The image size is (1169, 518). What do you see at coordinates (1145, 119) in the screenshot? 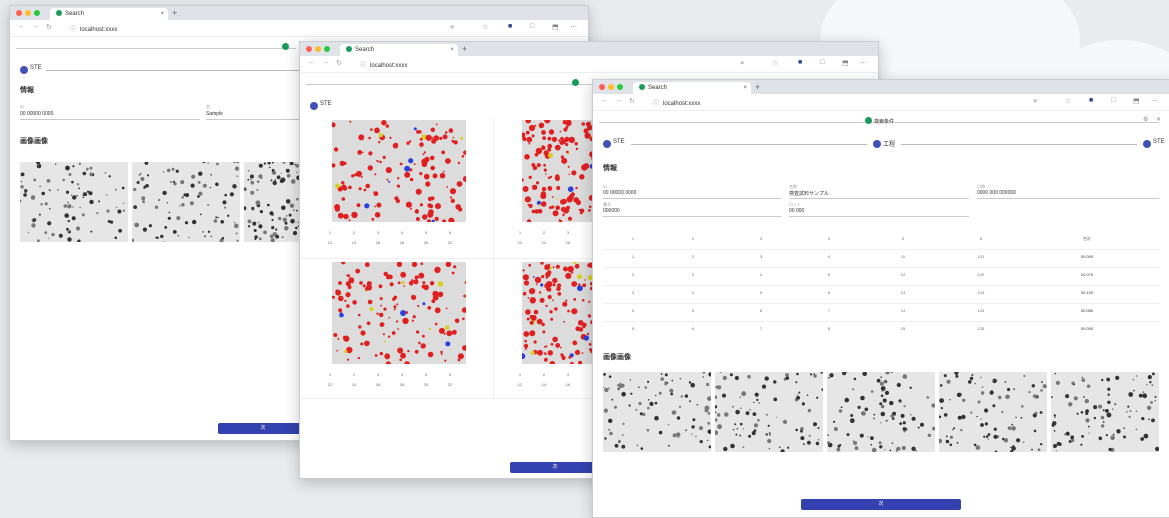
I see `settings-icon: ⚙` at bounding box center [1145, 119].